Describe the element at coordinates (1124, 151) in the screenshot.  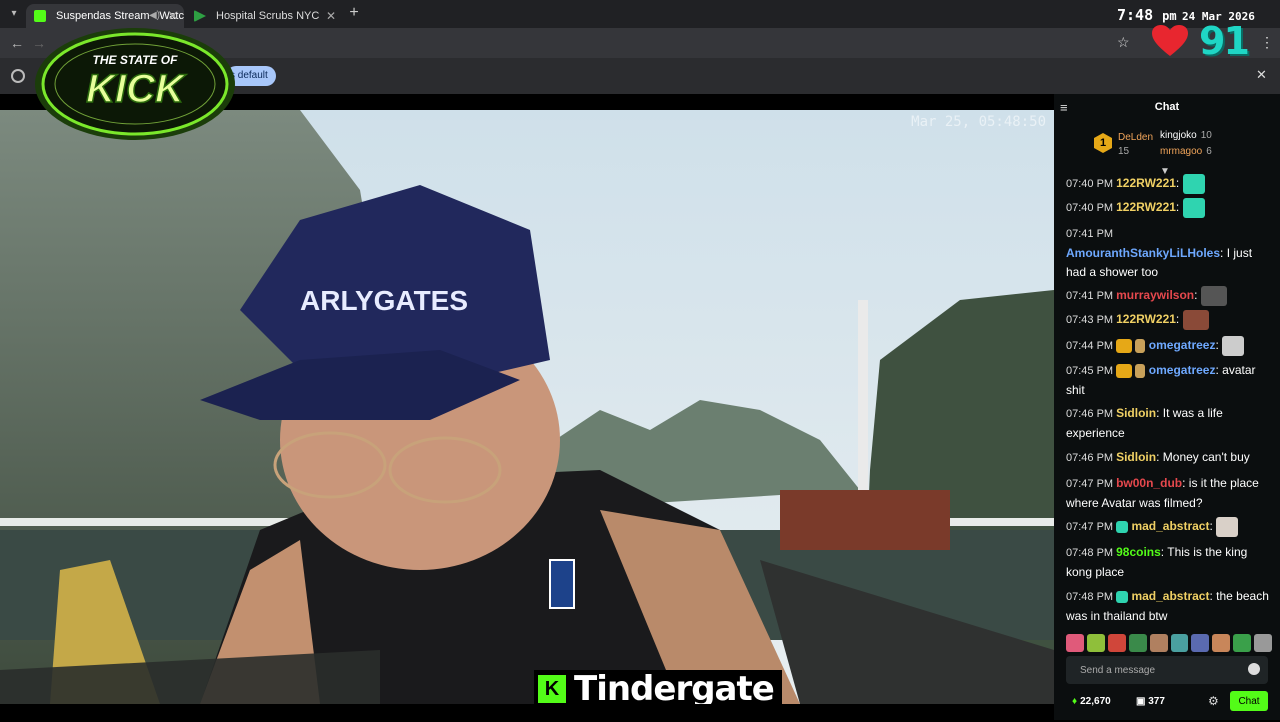
I see `leader-first-count: 15` at that location.